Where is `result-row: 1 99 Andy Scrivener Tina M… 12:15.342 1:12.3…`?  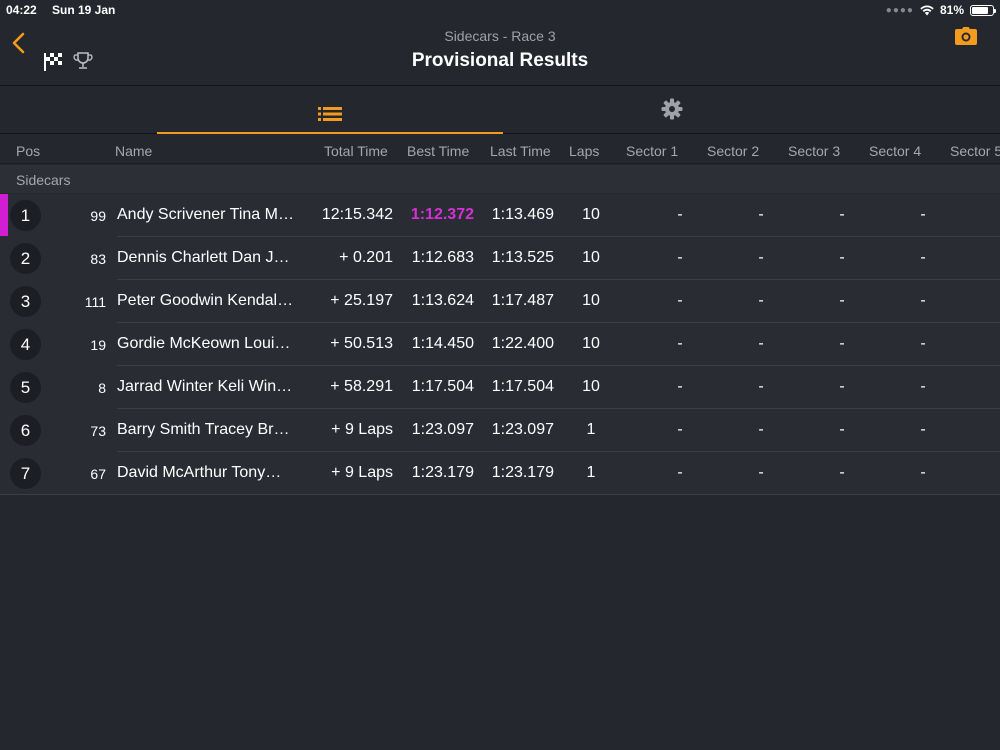
result-row: 1 99 Andy Scrivener Tina M… 12:15.342 1:12.3… is located at coordinates (500, 215).